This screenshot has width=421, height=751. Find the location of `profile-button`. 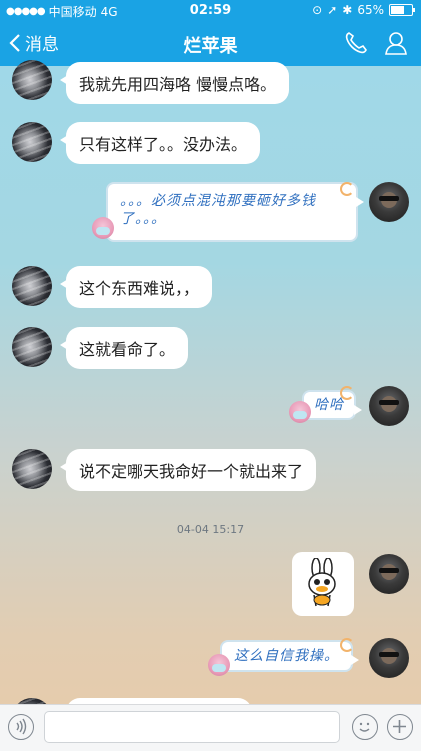

profile-button is located at coordinates (396, 45).